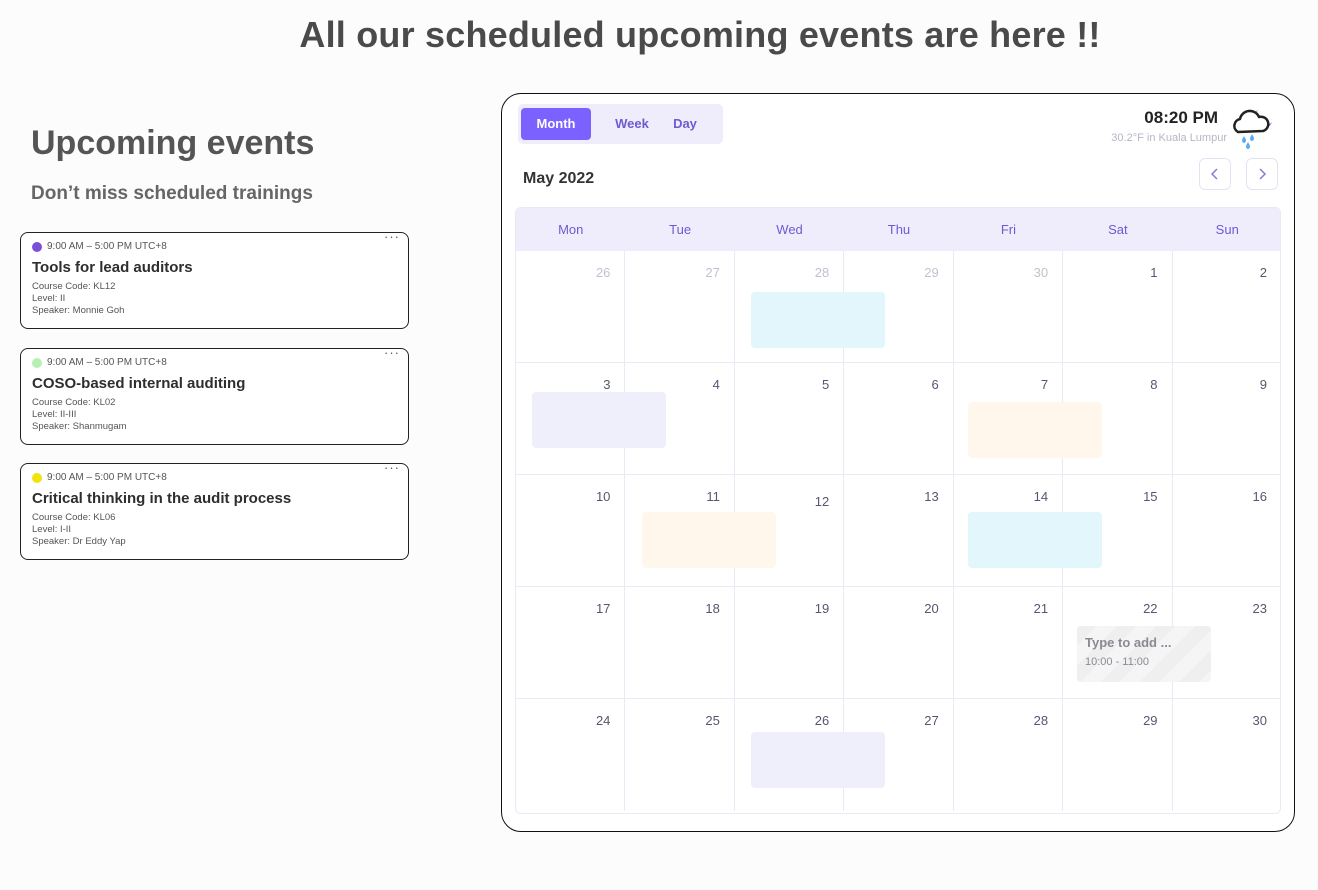  I want to click on weekday-header: Mon Tue Wed Thu Fri Sat Sun, so click(898, 229).